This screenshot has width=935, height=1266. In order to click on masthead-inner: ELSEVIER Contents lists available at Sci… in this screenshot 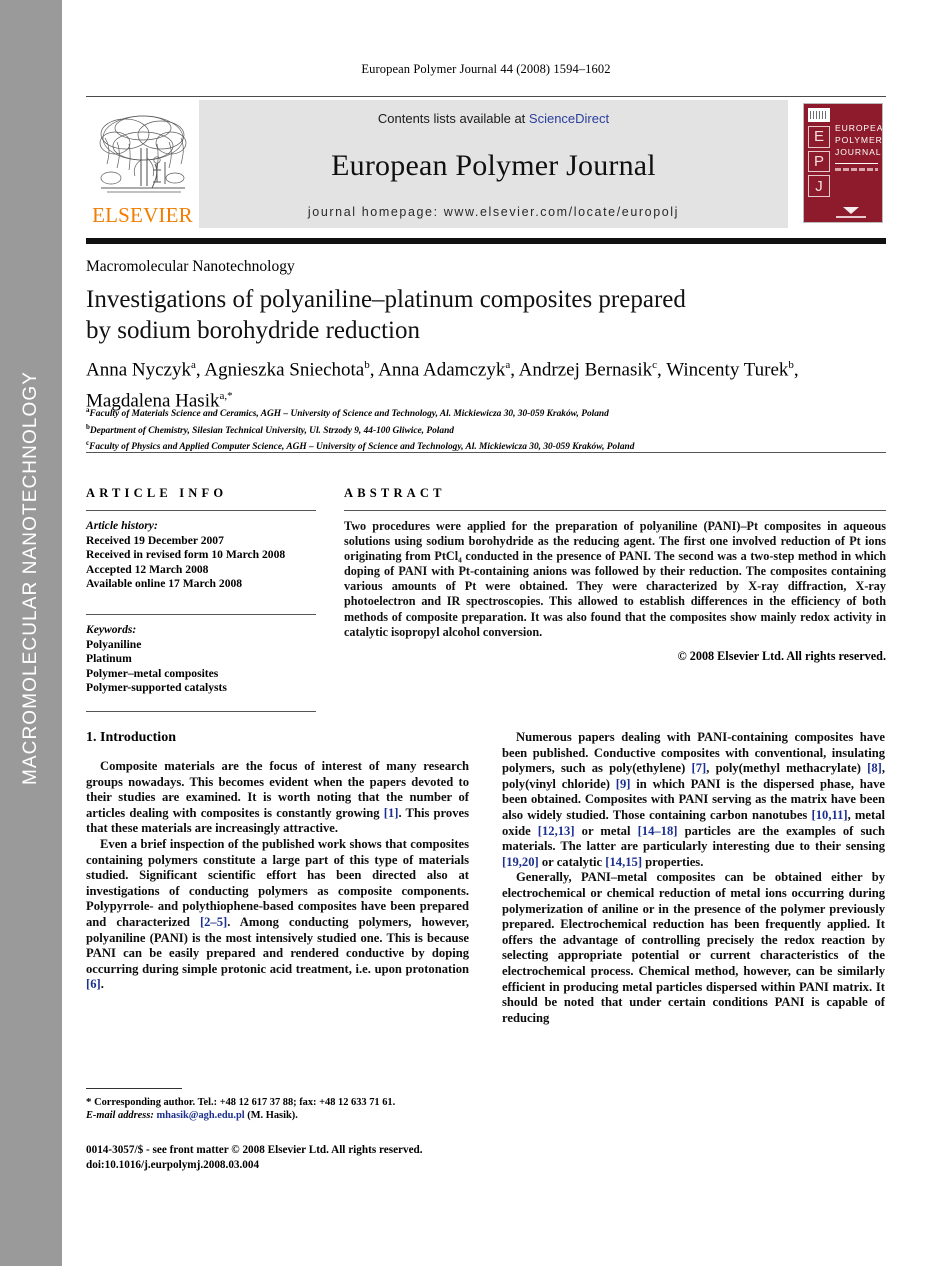, I will do `click(486, 164)`.